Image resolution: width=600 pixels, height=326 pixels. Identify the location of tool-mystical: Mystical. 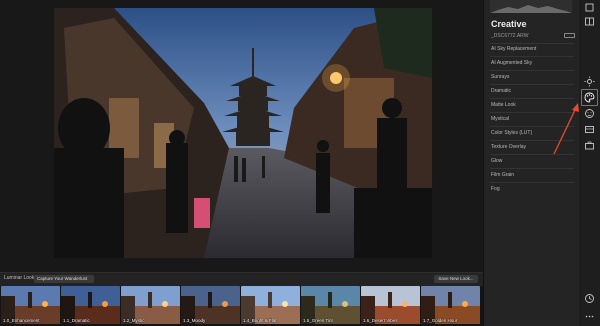
(500, 119).